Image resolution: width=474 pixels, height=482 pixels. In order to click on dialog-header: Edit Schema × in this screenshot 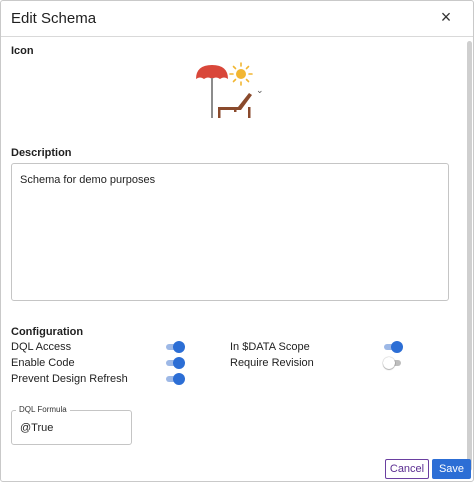, I will do `click(237, 19)`.